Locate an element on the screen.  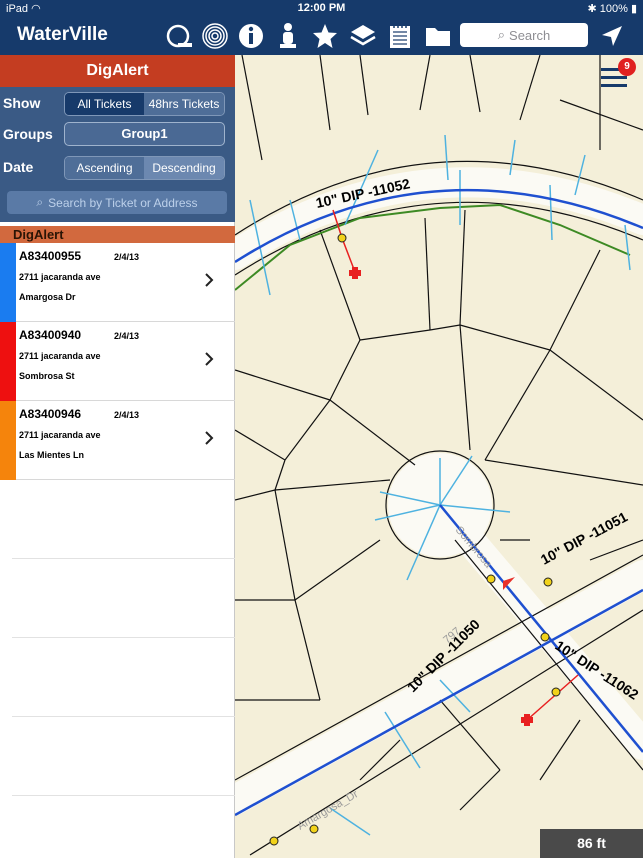
map-scale-indicator: 86 ft is located at coordinates (591, 843).